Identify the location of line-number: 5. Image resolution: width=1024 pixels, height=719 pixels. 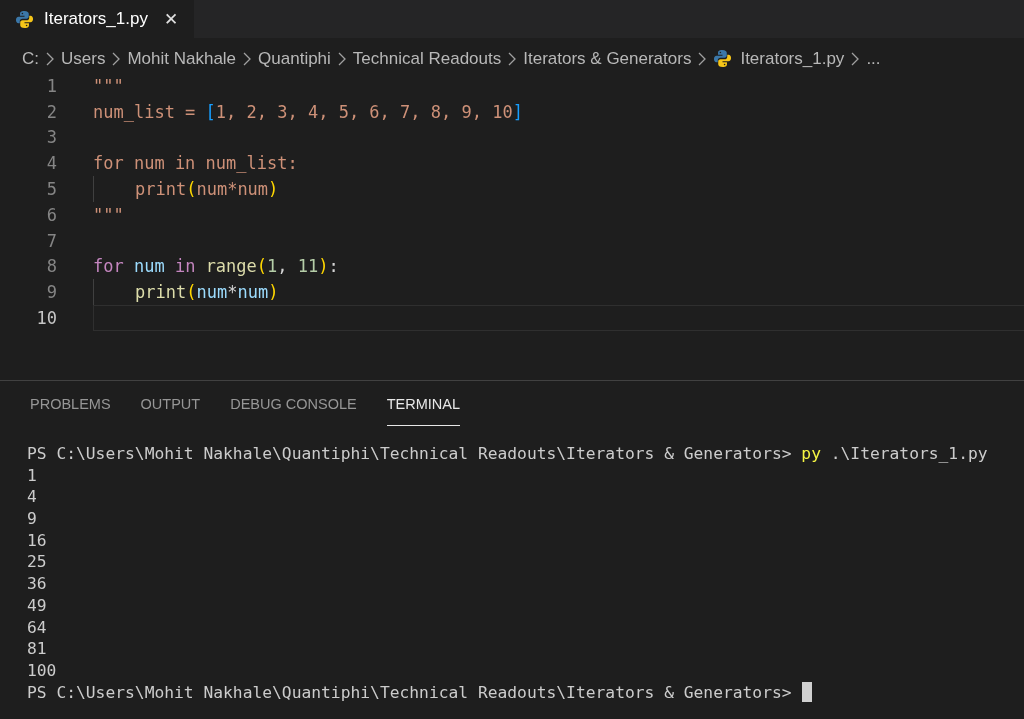
(51, 189).